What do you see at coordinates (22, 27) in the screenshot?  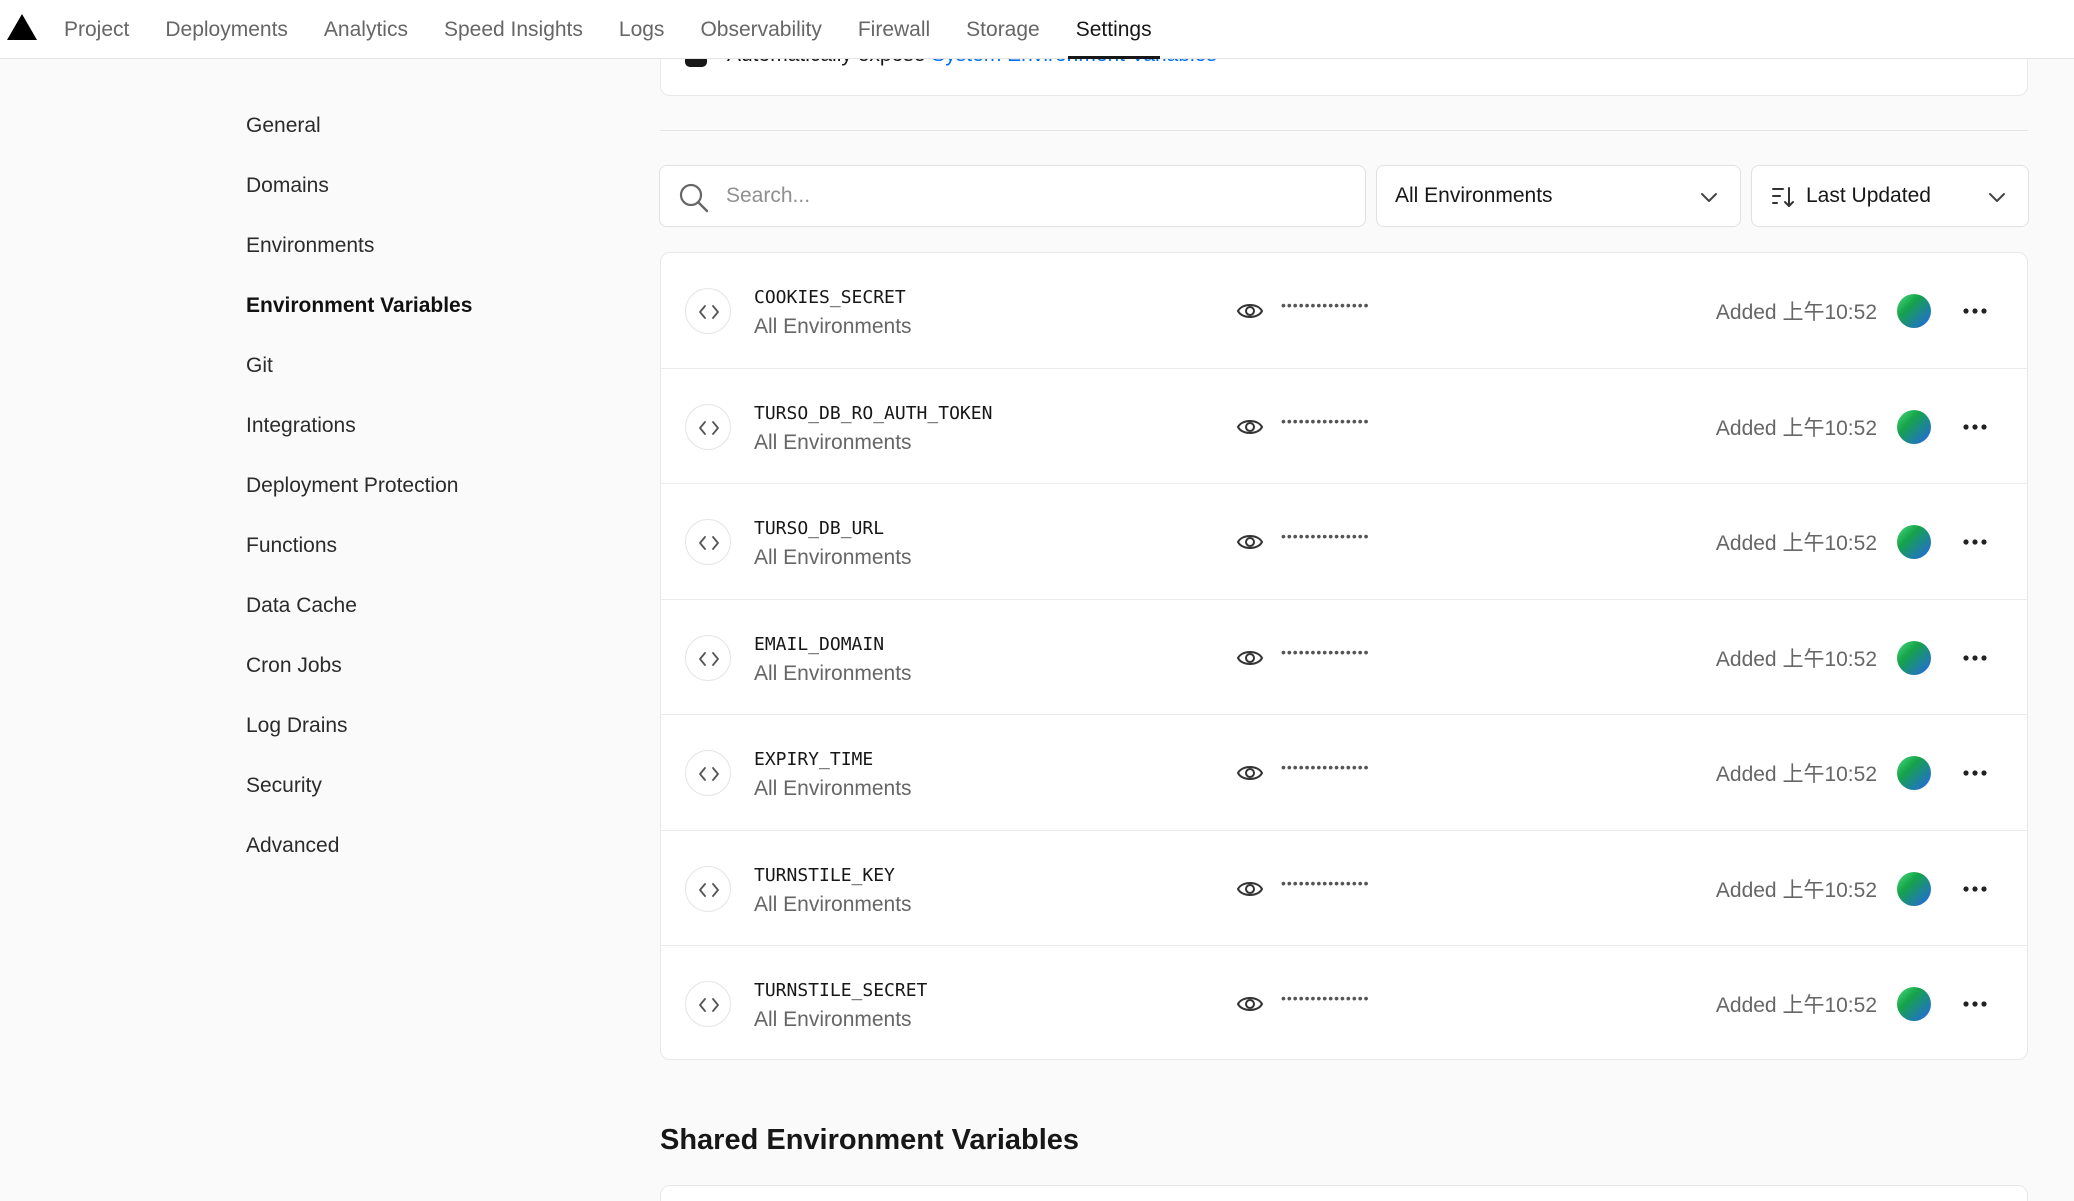 I see `vercel-logo-icon` at bounding box center [22, 27].